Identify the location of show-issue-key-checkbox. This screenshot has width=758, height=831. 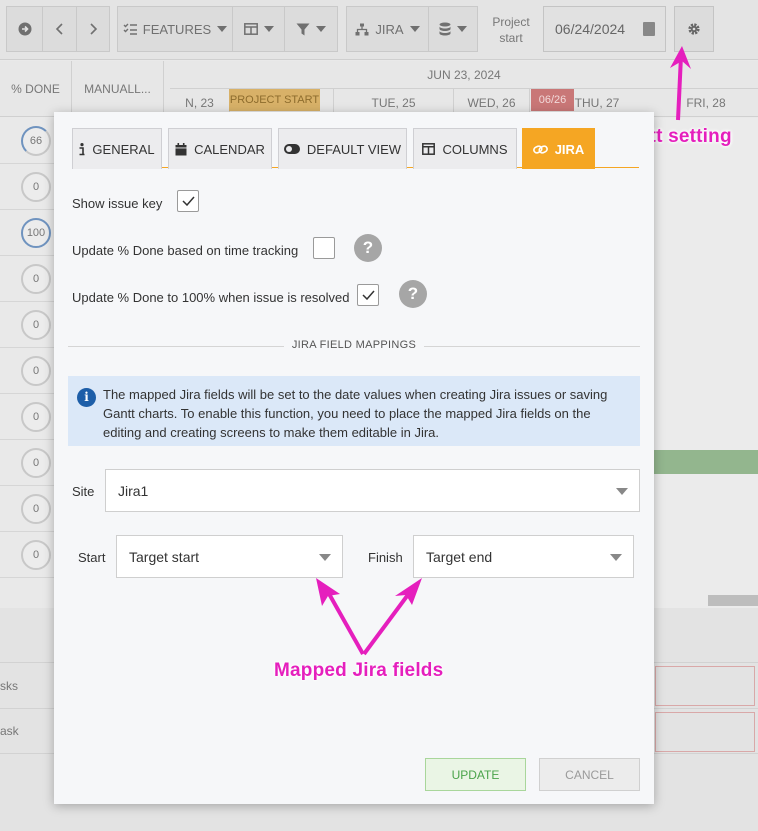
(188, 201).